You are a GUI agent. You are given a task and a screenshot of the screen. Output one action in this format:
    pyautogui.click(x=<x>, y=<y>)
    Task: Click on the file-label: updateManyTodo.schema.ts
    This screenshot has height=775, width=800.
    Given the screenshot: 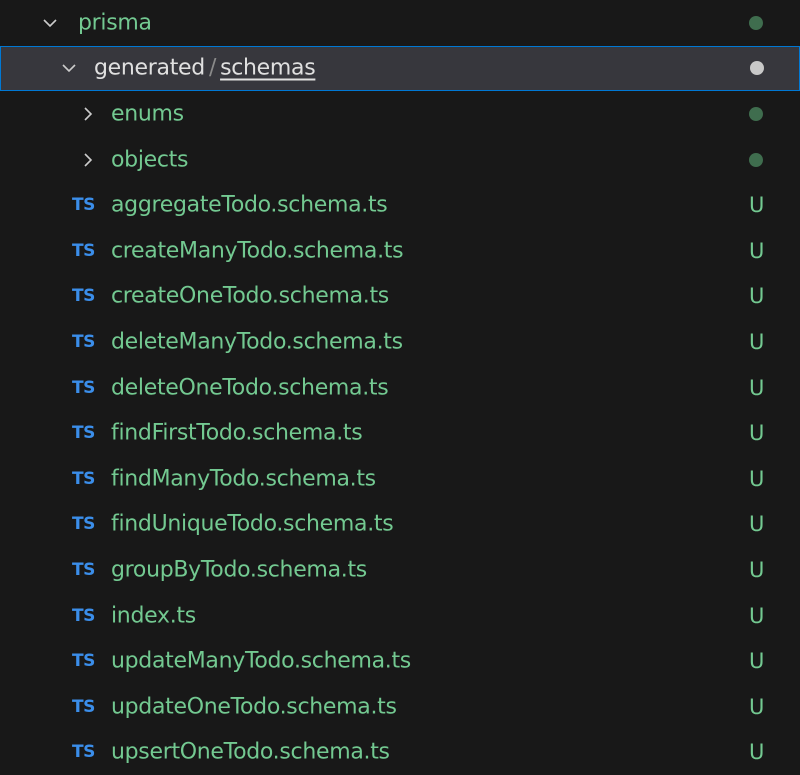 What is the action you would take?
    pyautogui.click(x=261, y=661)
    